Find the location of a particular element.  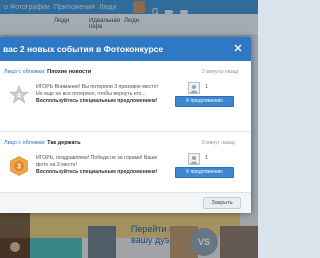

modal-header: вас 2 новых события в Фотоконкурсе is located at coordinates (125, 49).